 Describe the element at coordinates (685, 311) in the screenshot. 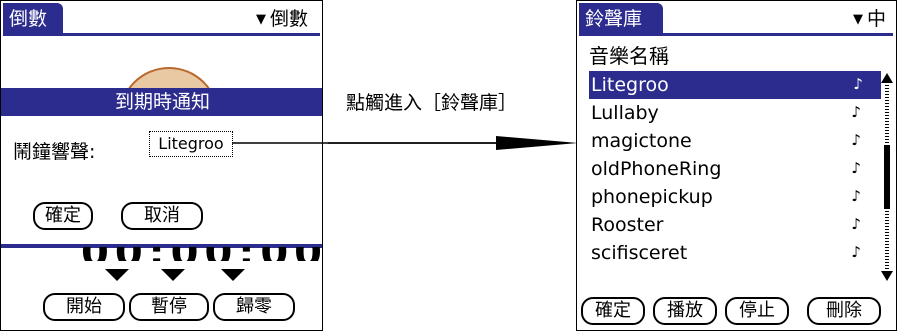

I see `play-button: 播放` at that location.